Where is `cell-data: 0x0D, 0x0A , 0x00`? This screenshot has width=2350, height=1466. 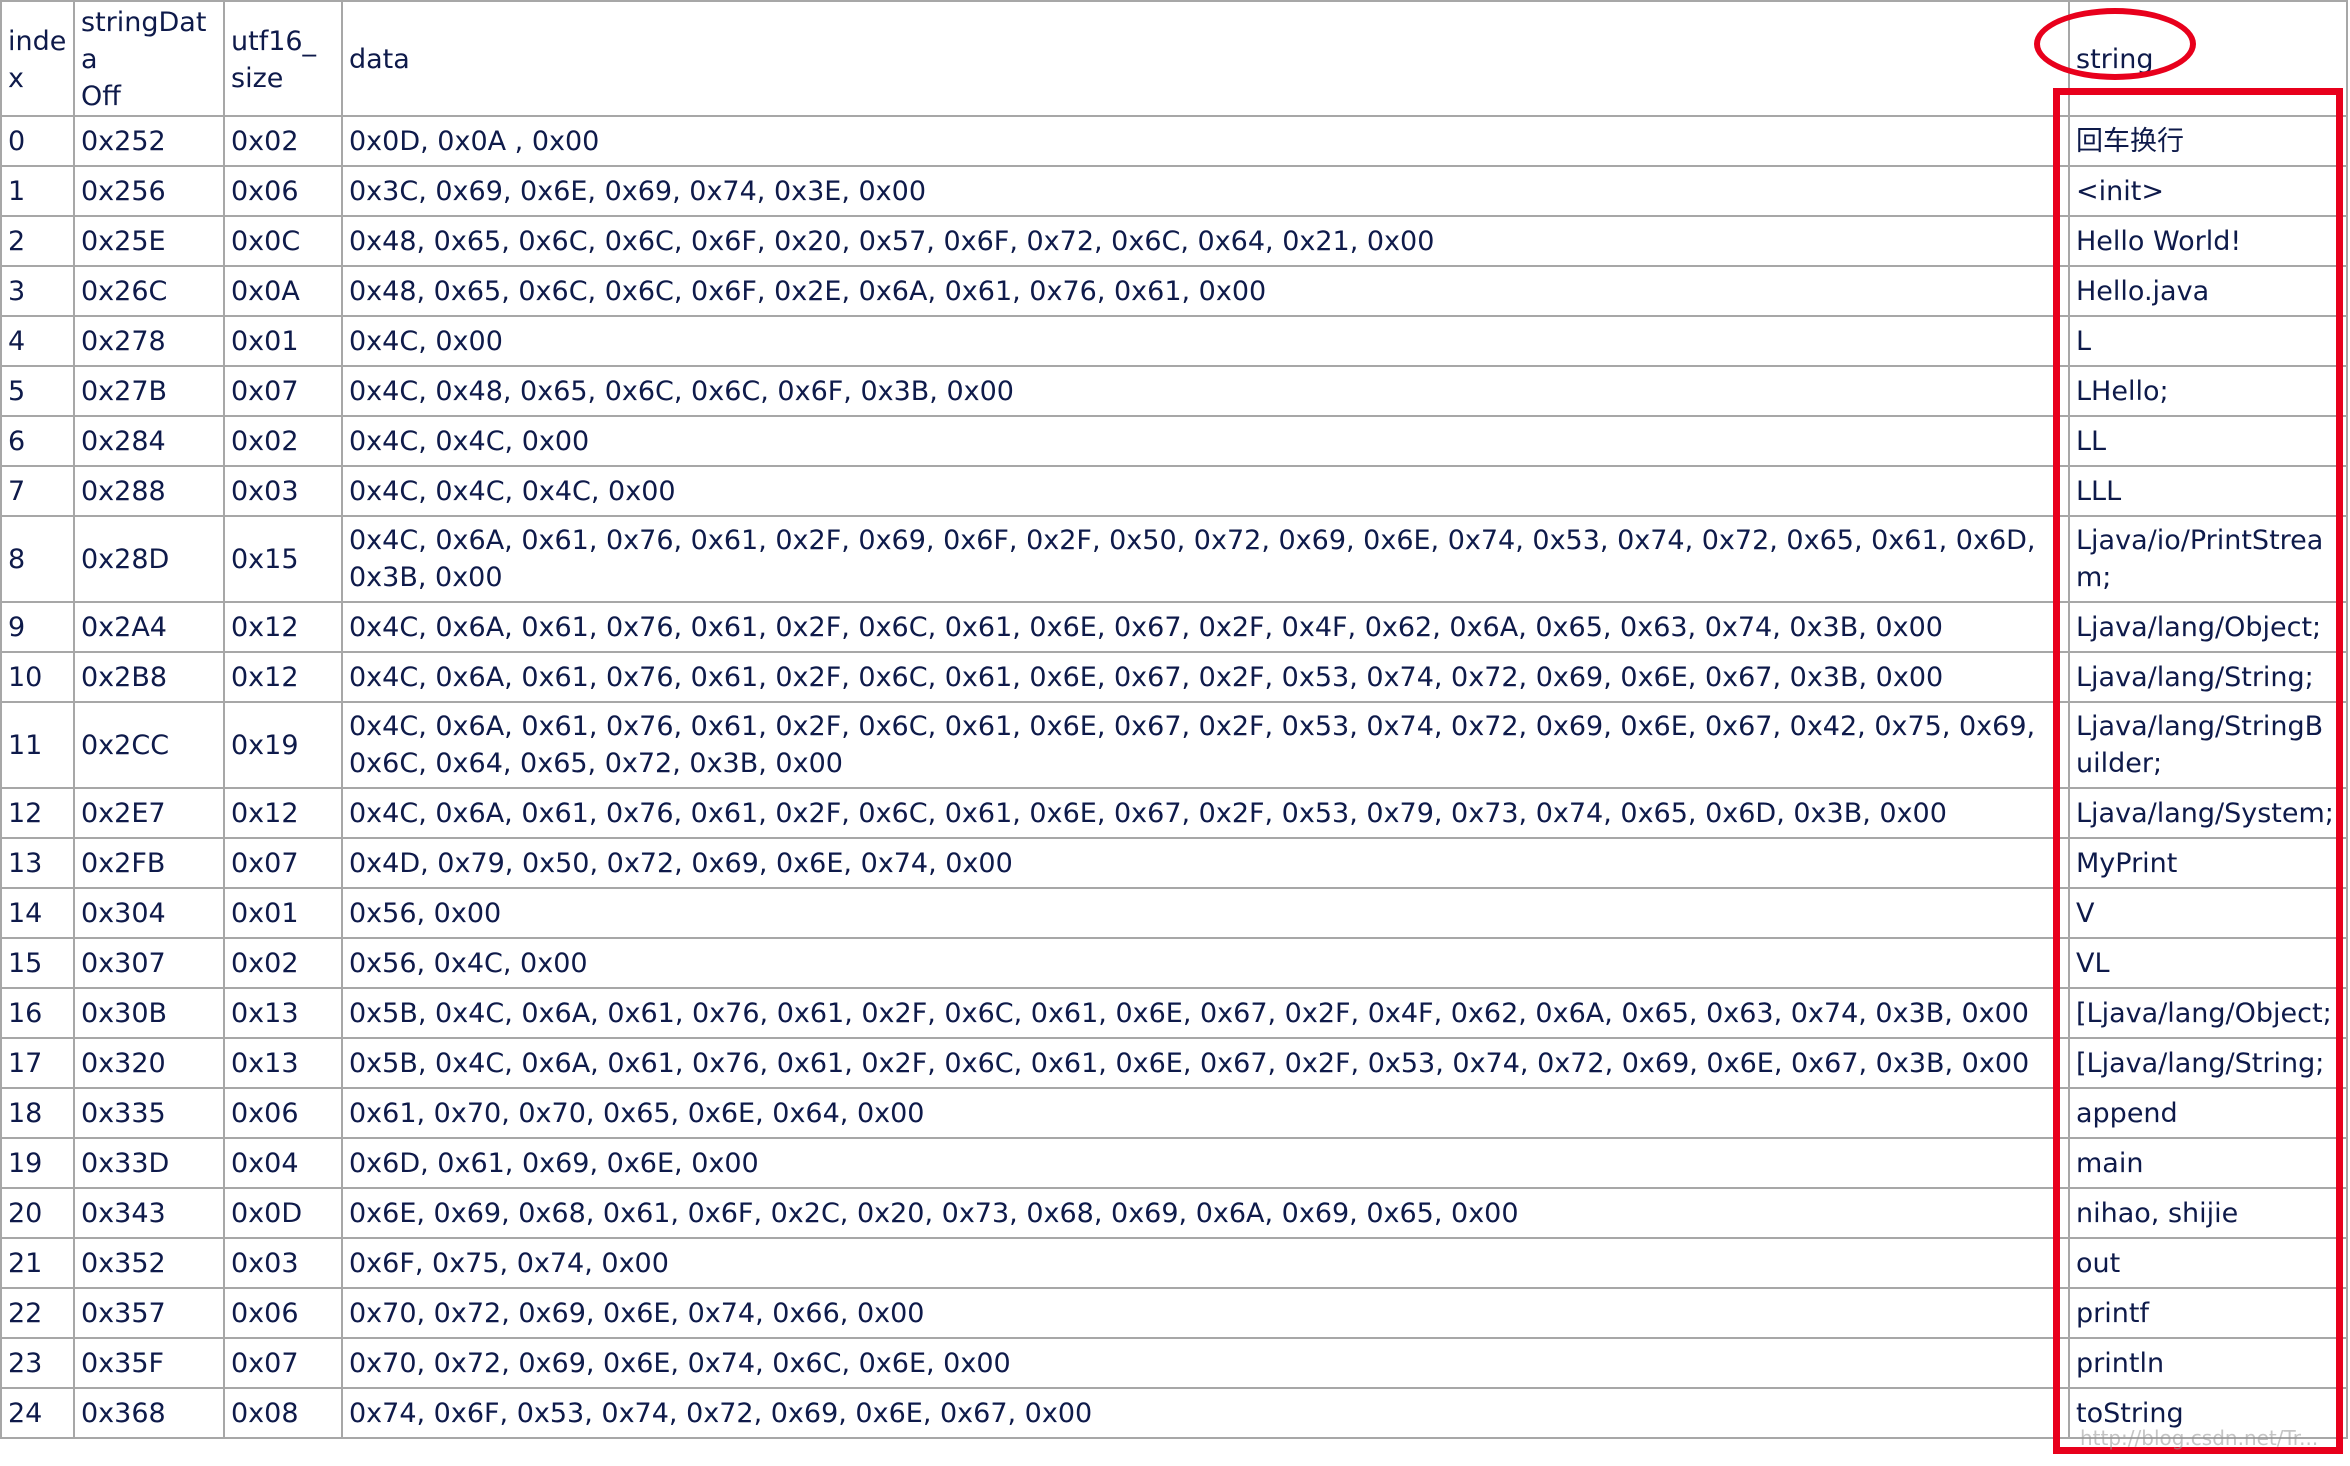
cell-data: 0x0D, 0x0A , 0x00 is located at coordinates (1205, 141).